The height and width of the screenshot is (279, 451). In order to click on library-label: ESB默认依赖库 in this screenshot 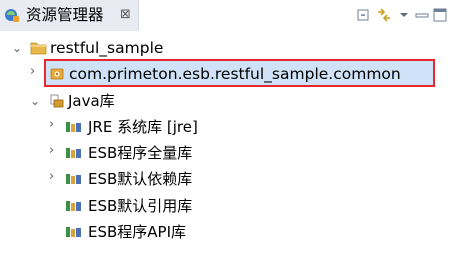, I will do `click(140, 179)`.